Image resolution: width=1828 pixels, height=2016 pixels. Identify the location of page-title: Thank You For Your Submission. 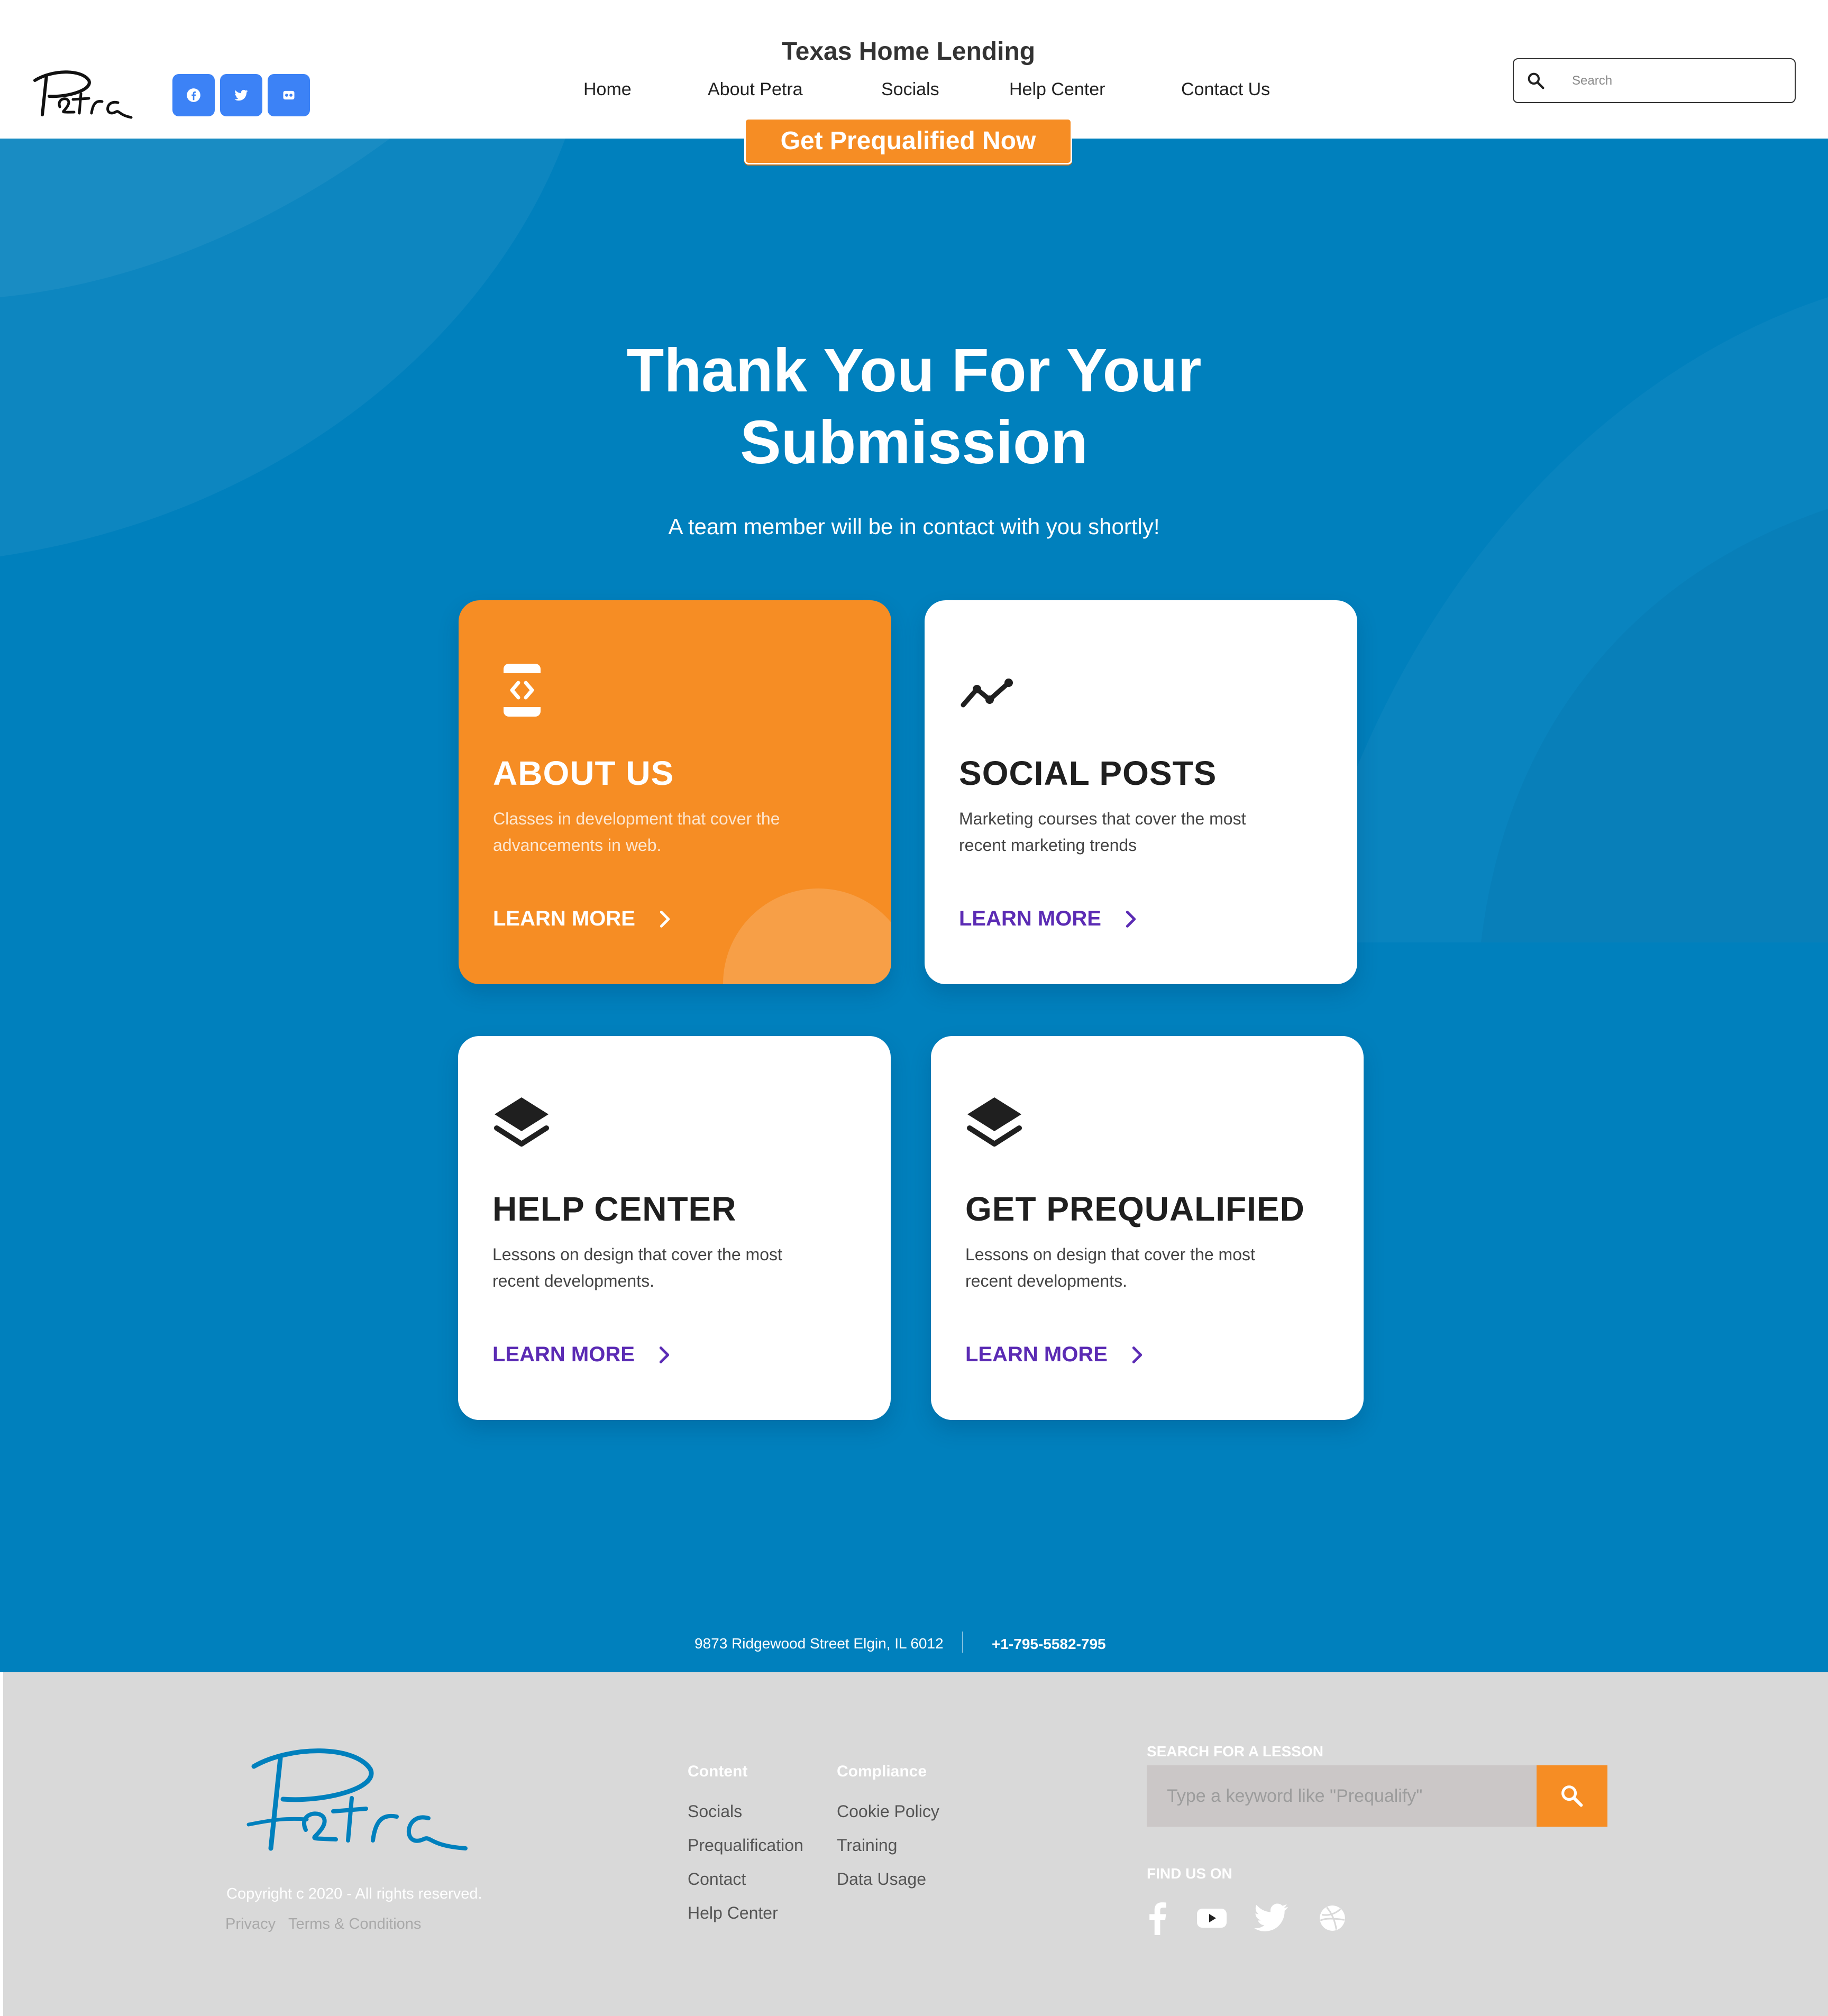
(914, 406).